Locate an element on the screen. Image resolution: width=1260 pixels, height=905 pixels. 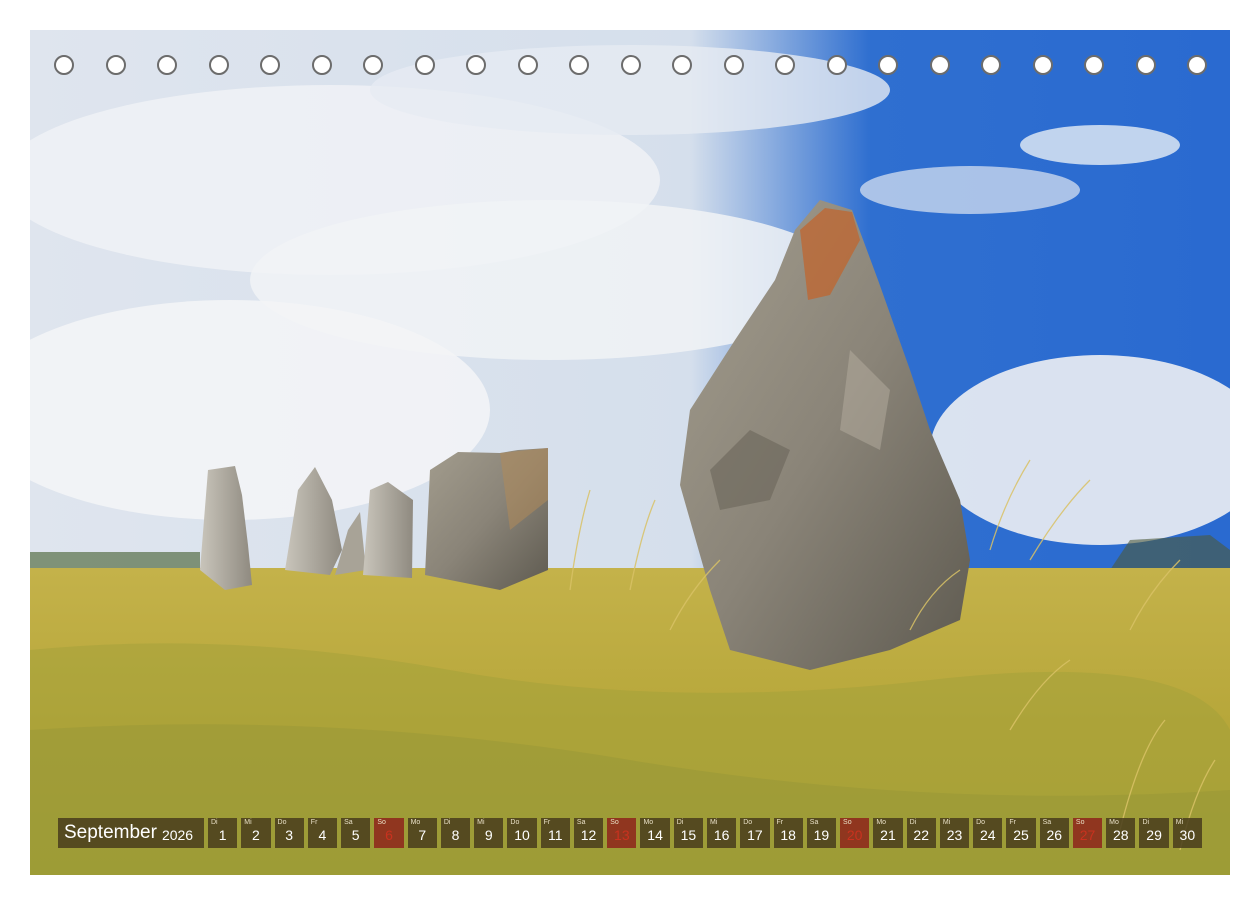
month-name: September is located at coordinates (110, 832).